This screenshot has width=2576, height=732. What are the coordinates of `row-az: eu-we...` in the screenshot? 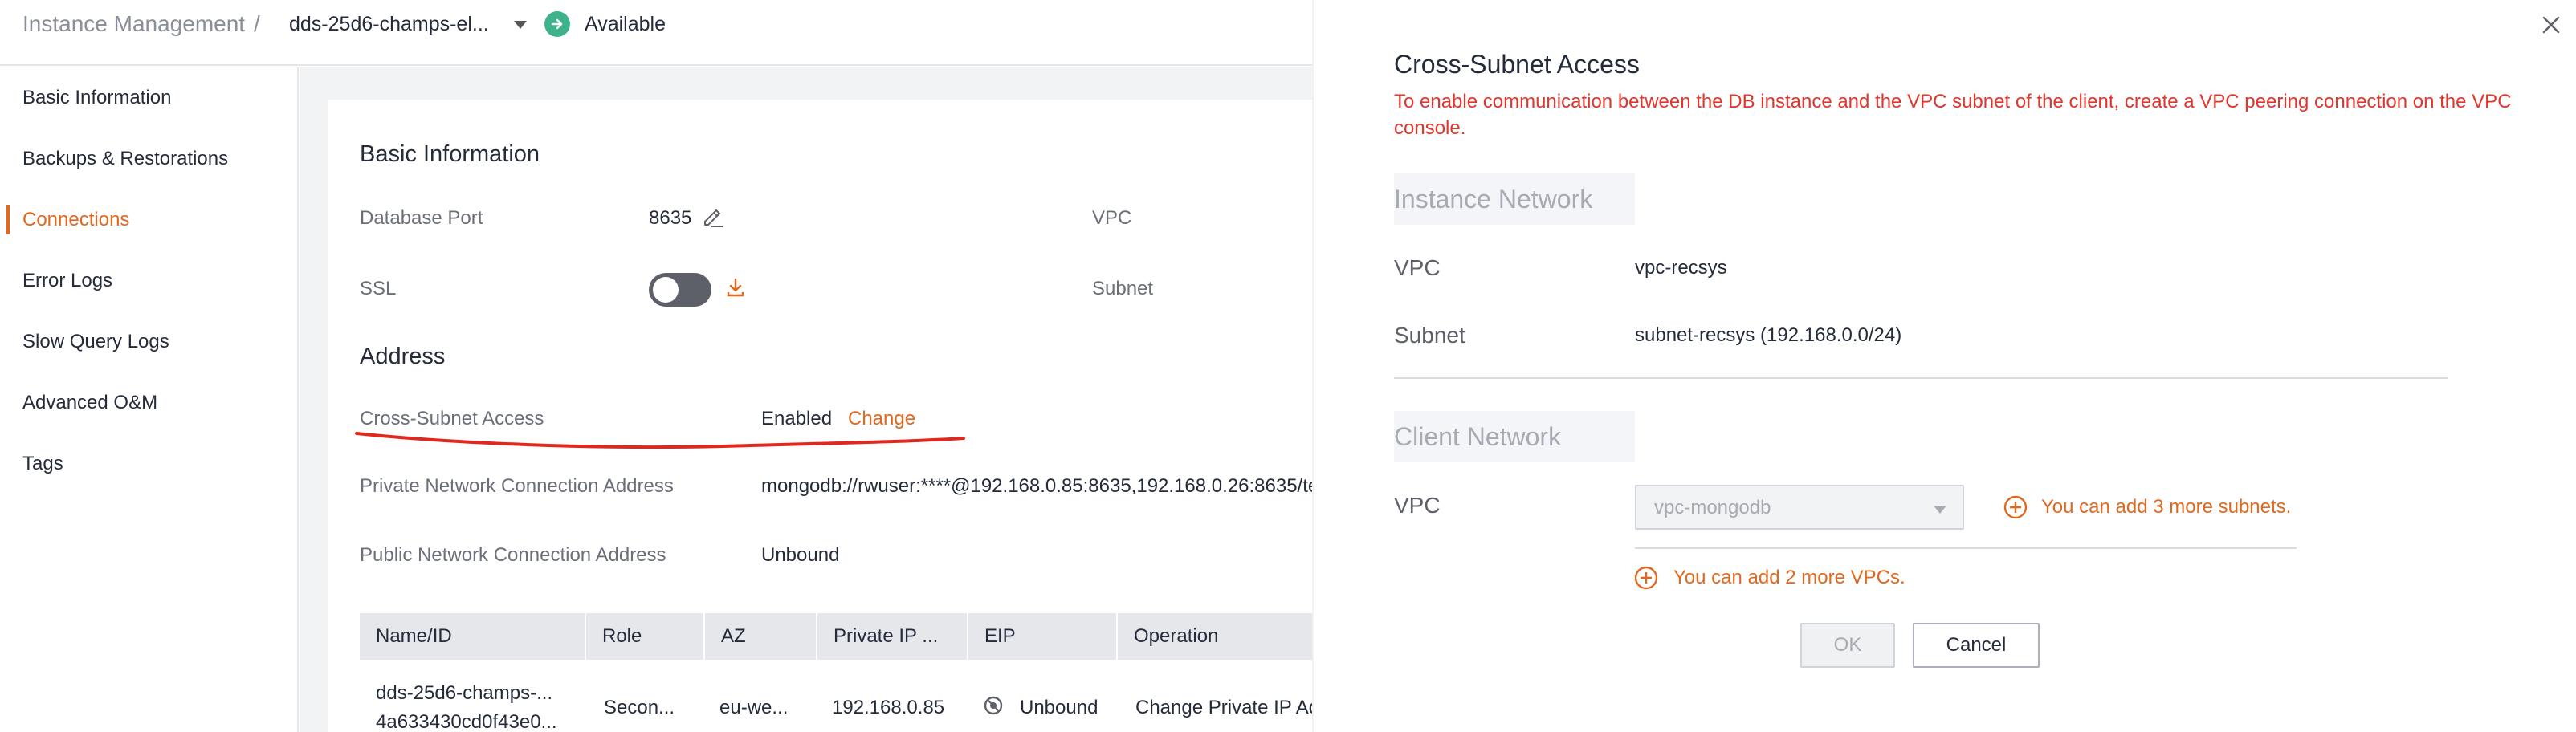 It's located at (754, 708).